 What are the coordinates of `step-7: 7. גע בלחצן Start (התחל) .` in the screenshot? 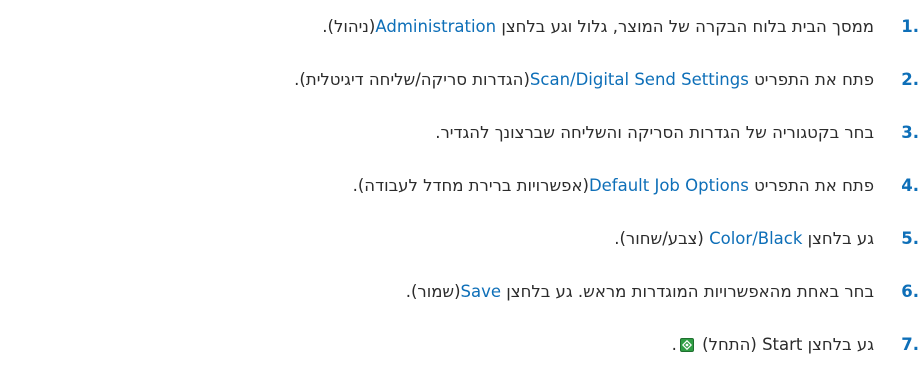 It's located at (459, 345).